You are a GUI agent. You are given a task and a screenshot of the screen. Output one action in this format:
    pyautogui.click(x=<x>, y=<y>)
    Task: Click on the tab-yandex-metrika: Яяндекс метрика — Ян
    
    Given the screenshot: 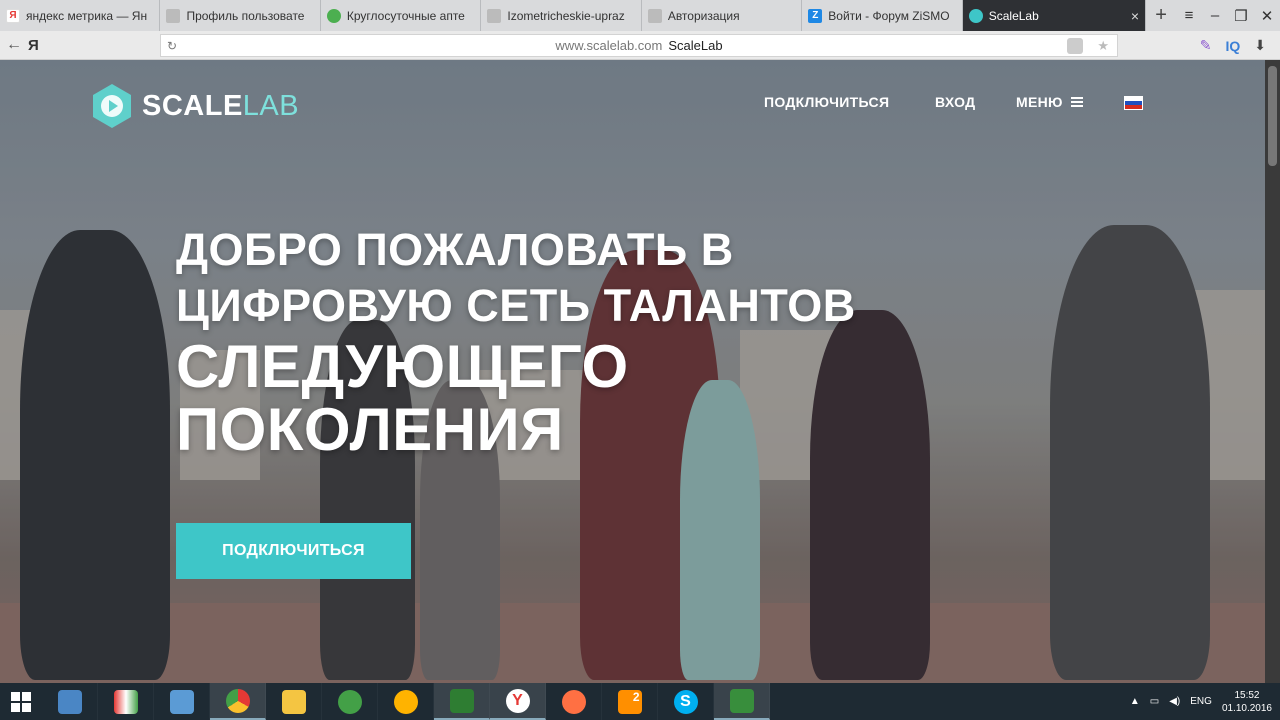 What is the action you would take?
    pyautogui.click(x=80, y=15)
    